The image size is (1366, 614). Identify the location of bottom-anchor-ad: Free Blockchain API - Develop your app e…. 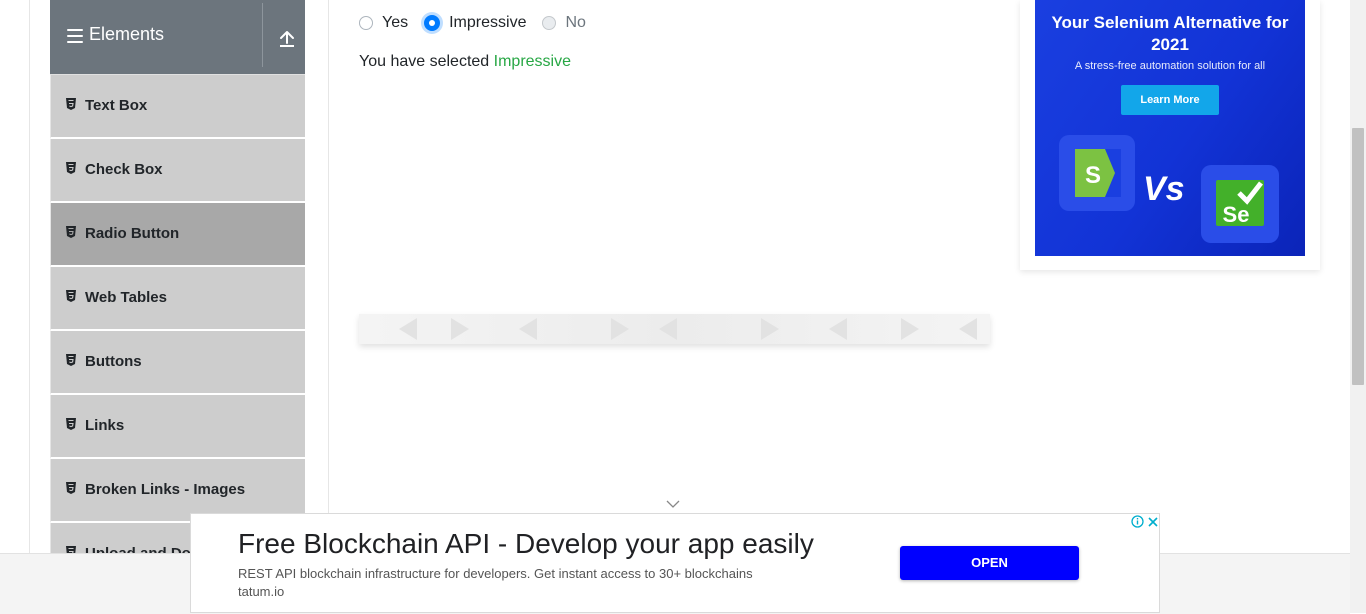
(675, 563).